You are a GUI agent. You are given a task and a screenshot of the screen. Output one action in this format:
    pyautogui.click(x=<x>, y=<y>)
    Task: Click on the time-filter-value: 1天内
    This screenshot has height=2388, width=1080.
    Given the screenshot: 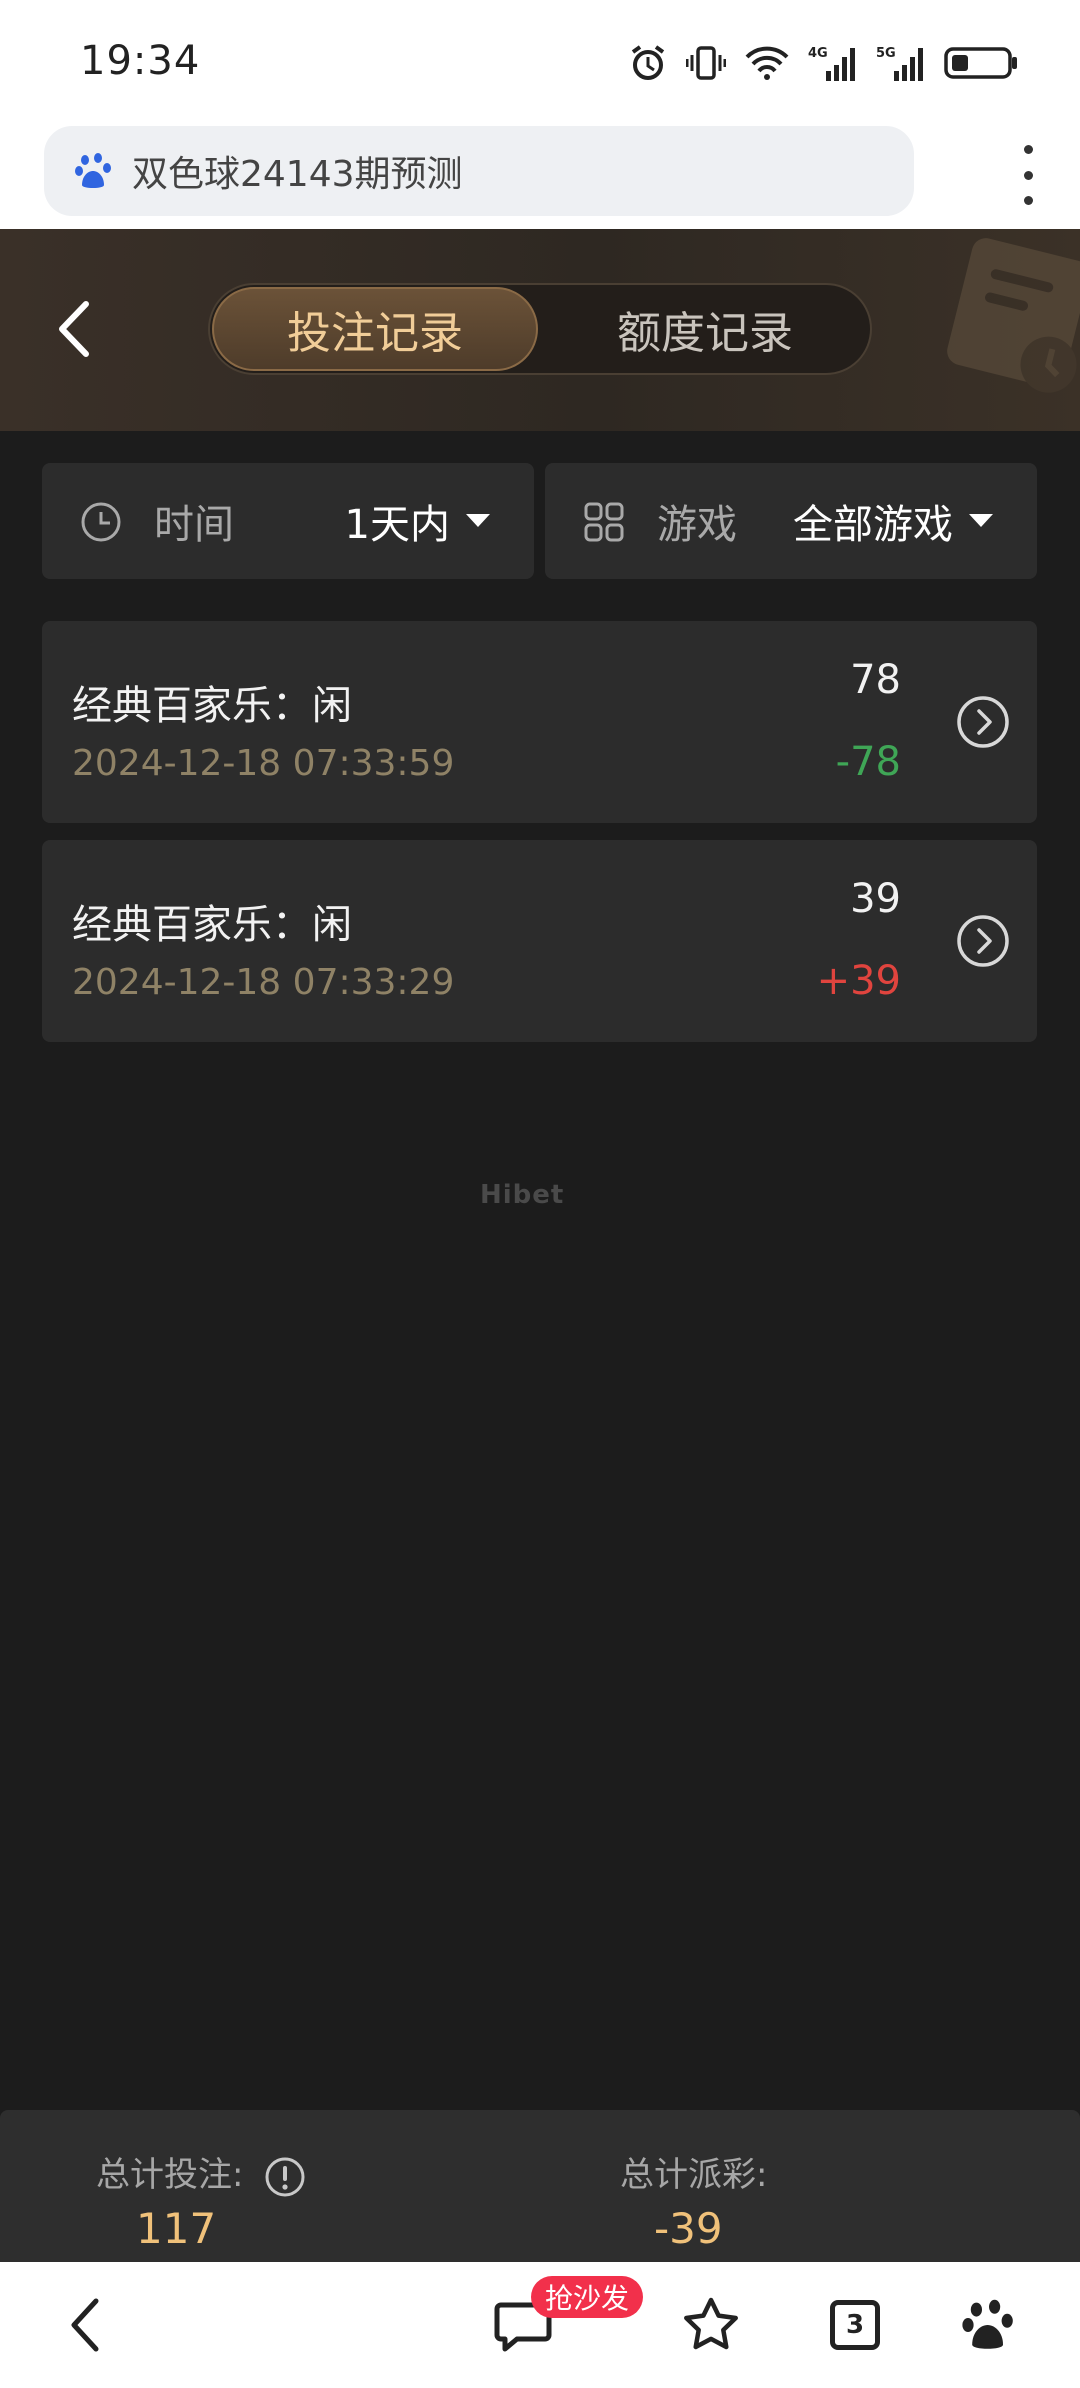 What is the action you would take?
    pyautogui.click(x=397, y=525)
    